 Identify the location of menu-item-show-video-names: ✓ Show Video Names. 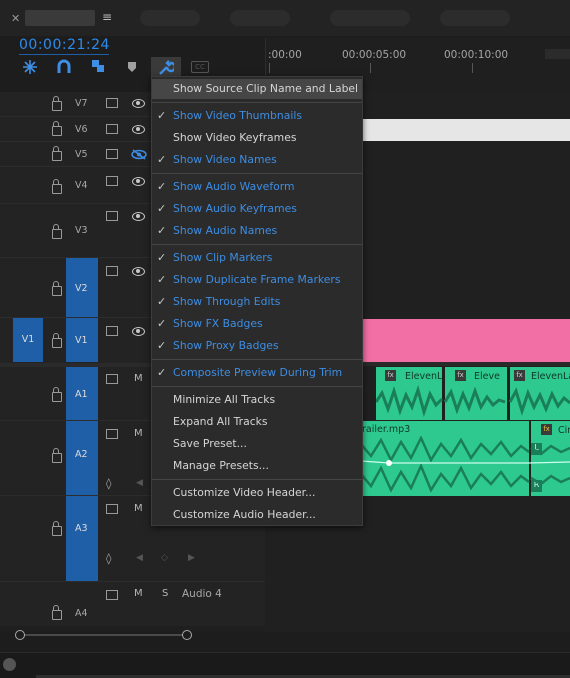
(257, 160).